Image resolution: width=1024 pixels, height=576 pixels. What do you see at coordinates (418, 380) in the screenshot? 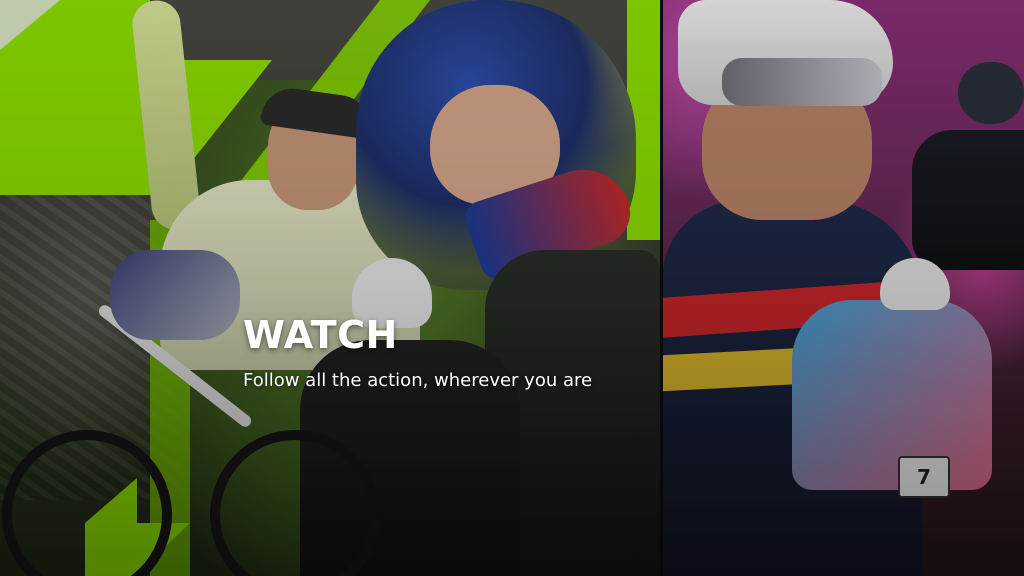
I see `hero-subtitle: Follow all the action, wherever you are` at bounding box center [418, 380].